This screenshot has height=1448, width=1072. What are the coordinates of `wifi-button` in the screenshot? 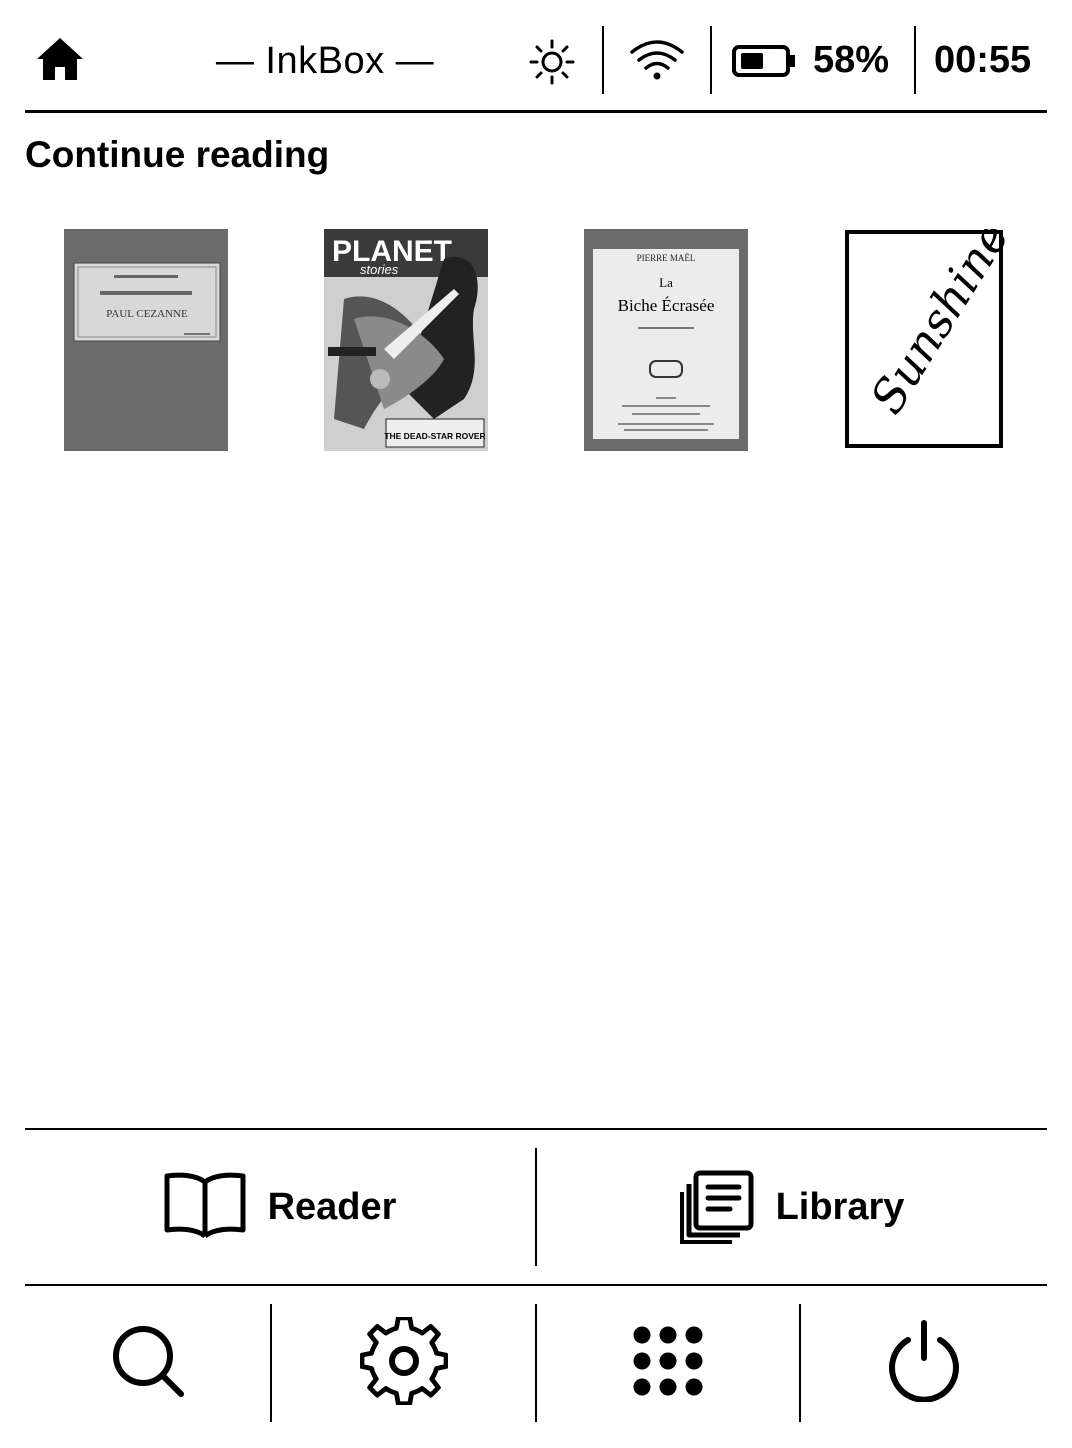 It's located at (657, 60).